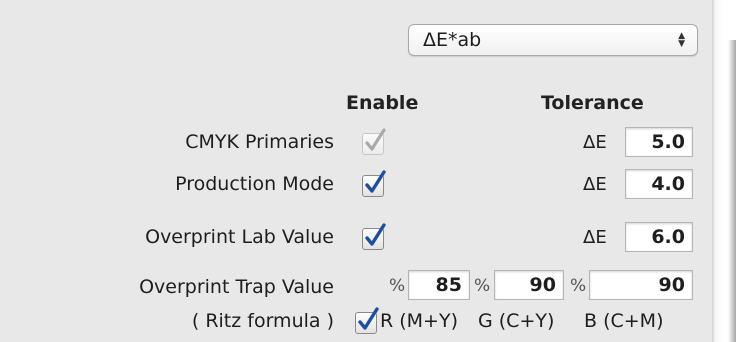 Image resolution: width=736 pixels, height=342 pixels. Describe the element at coordinates (592, 103) in the screenshot. I see `tolerance-column-header: Tolerance` at that location.